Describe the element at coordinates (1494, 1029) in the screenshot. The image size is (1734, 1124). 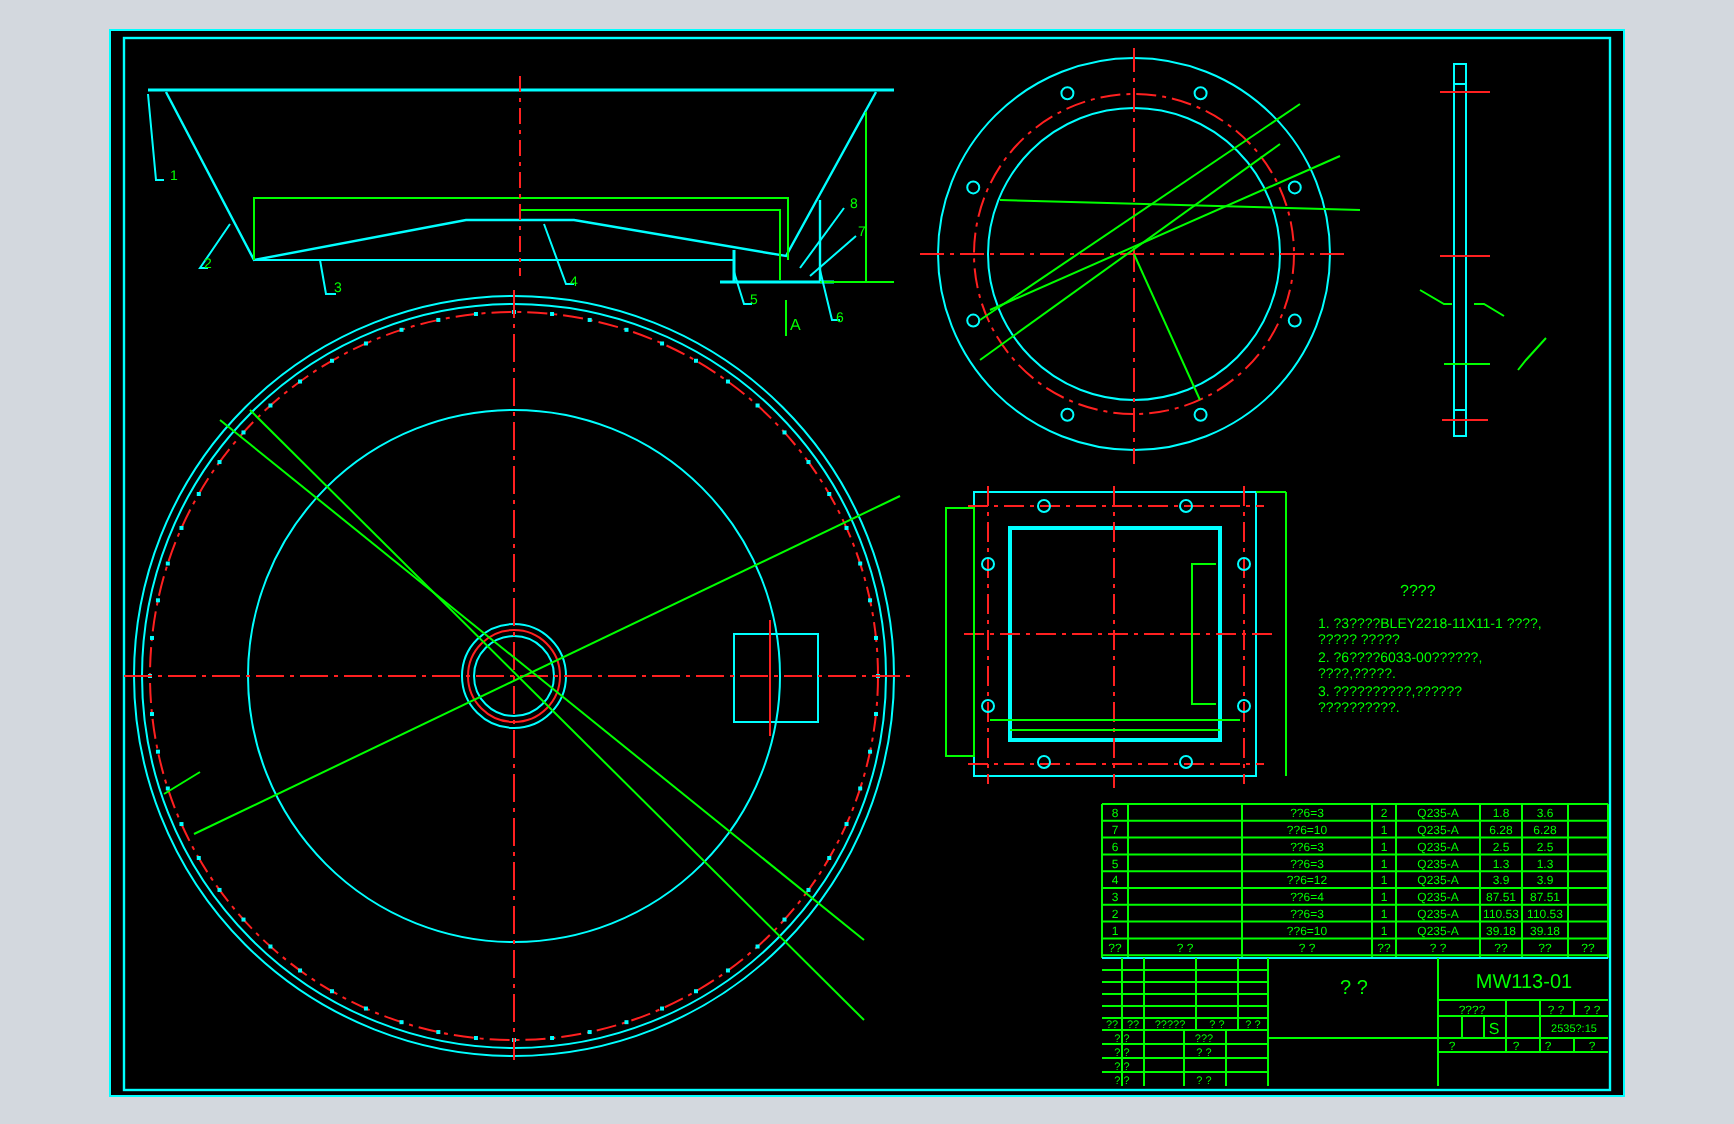
I see `stage-mark: S` at that location.